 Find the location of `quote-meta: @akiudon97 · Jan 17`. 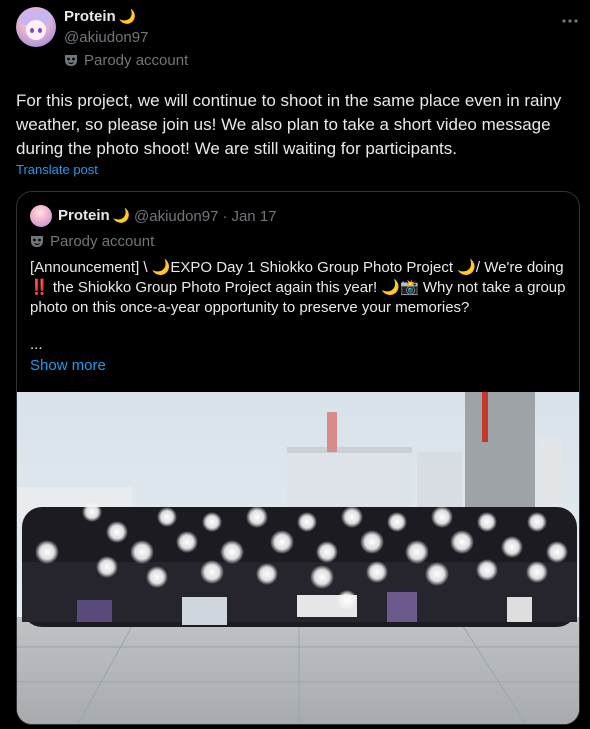

quote-meta: @akiudon97 · Jan 17 is located at coordinates (205, 216).